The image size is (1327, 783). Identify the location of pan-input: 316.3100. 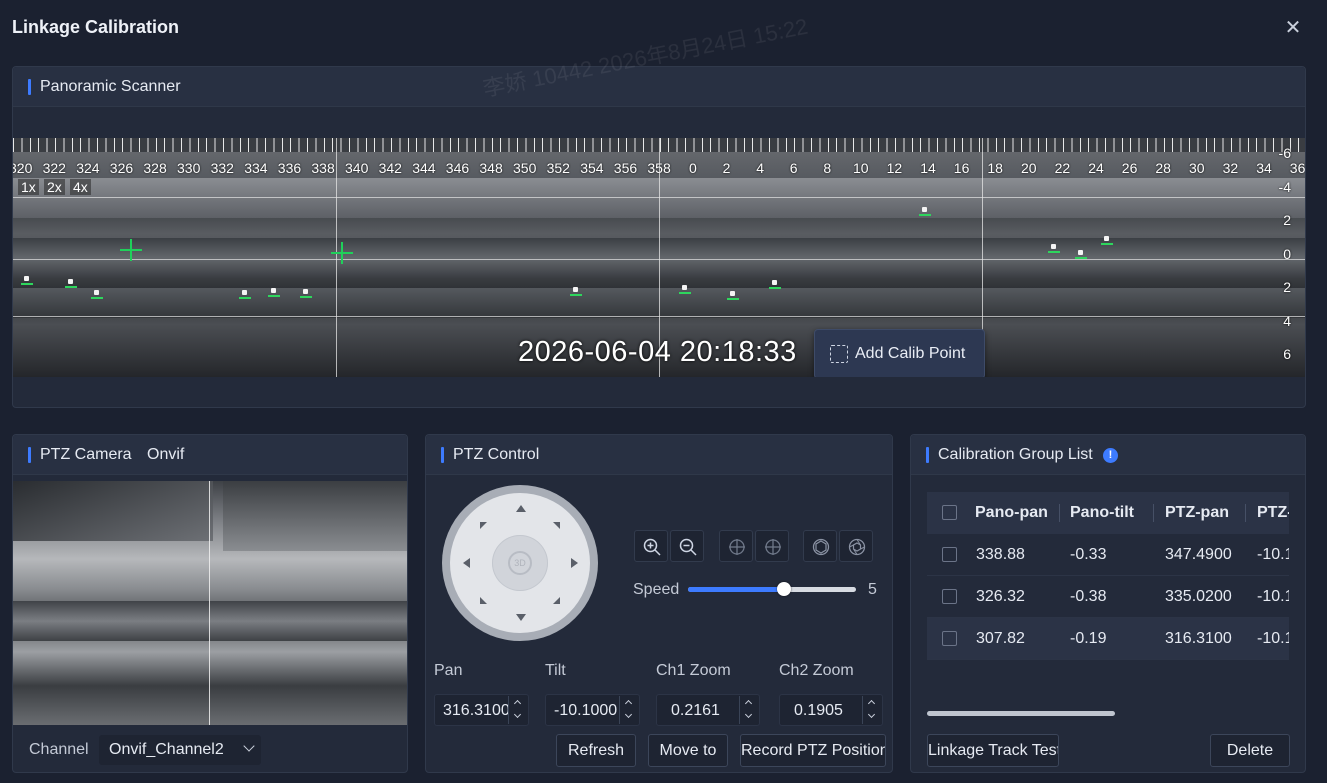
(481, 710).